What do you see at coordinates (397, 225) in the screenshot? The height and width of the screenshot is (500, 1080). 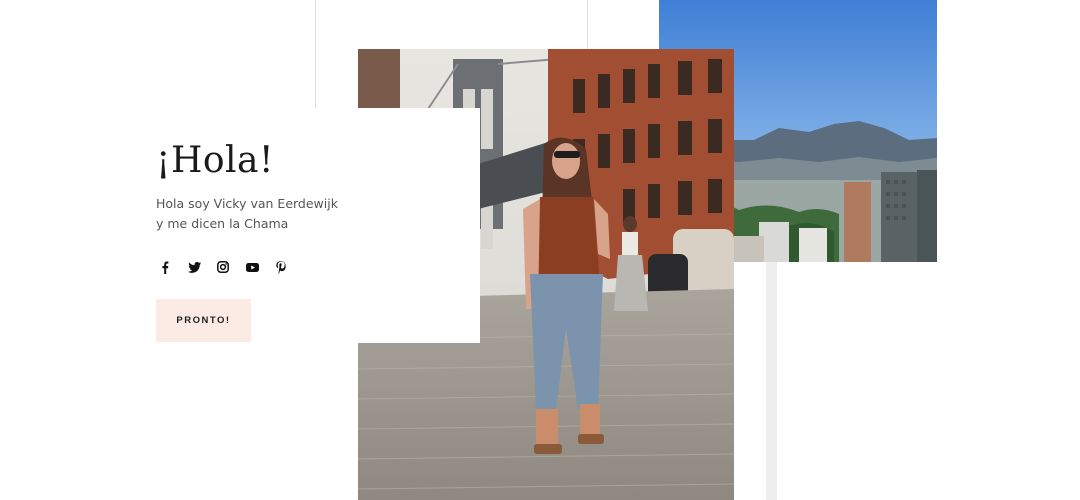 I see `overlay-card` at bounding box center [397, 225].